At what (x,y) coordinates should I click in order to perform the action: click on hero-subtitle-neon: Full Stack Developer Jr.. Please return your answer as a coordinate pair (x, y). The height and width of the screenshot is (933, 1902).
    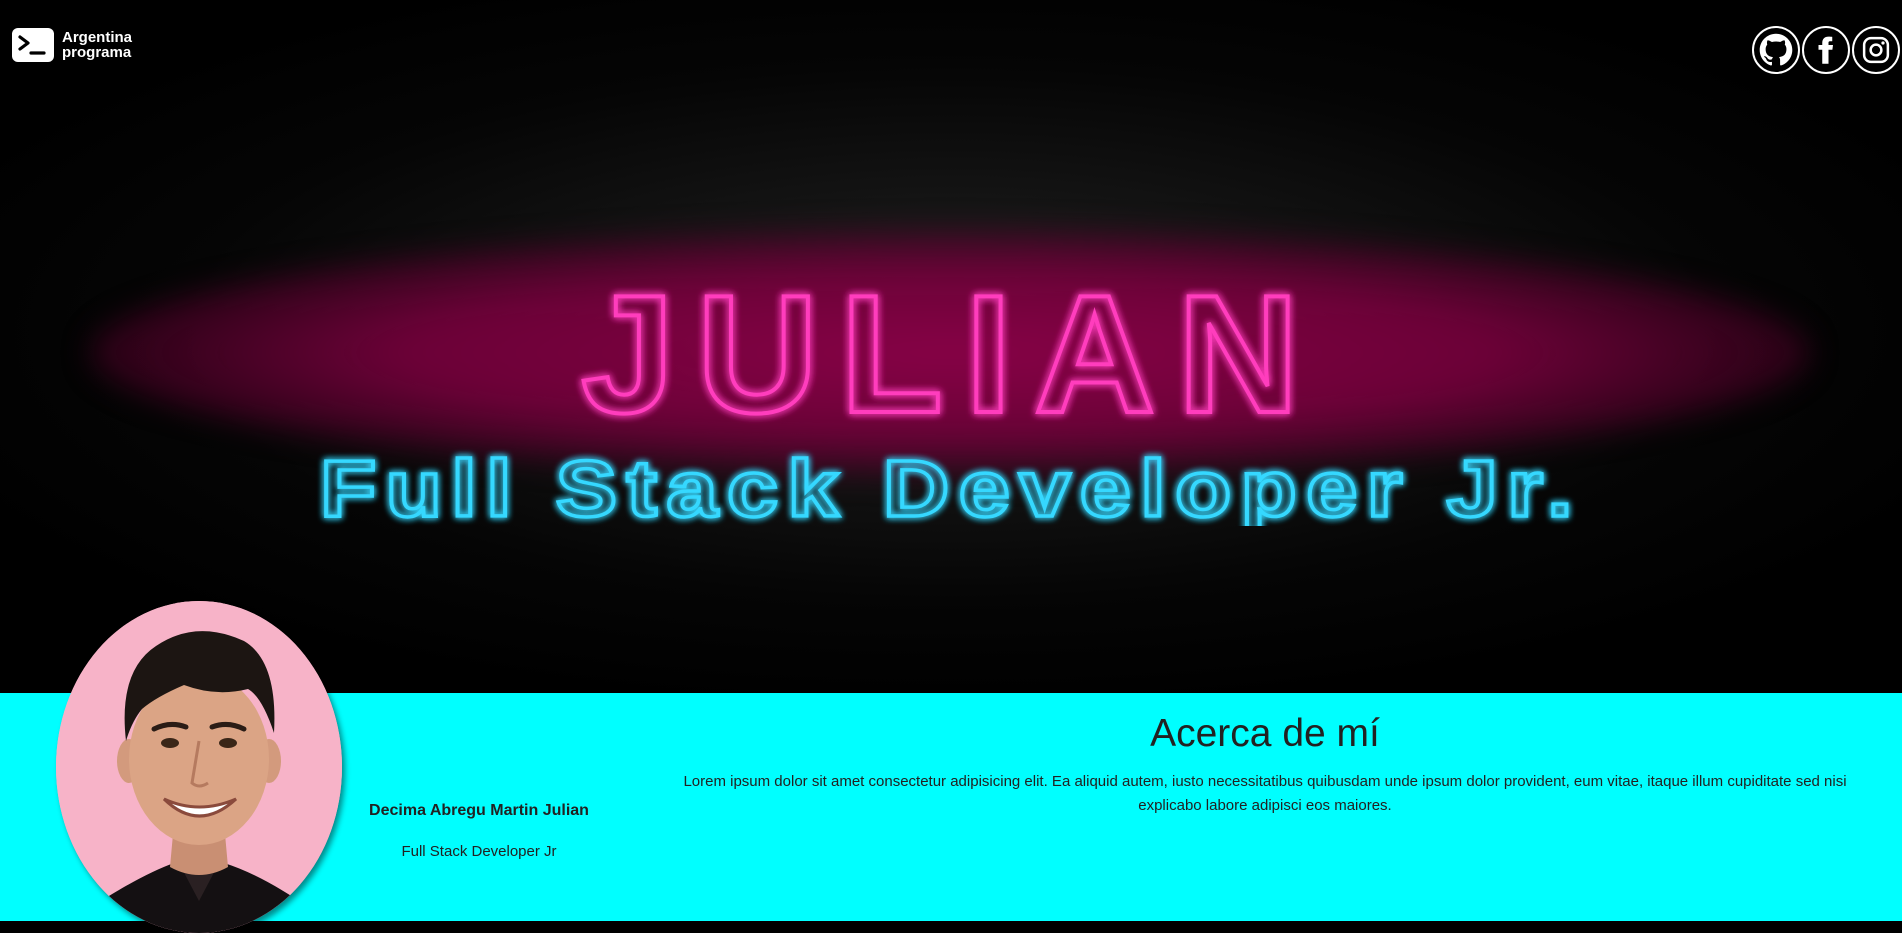
    Looking at the image, I should click on (950, 486).